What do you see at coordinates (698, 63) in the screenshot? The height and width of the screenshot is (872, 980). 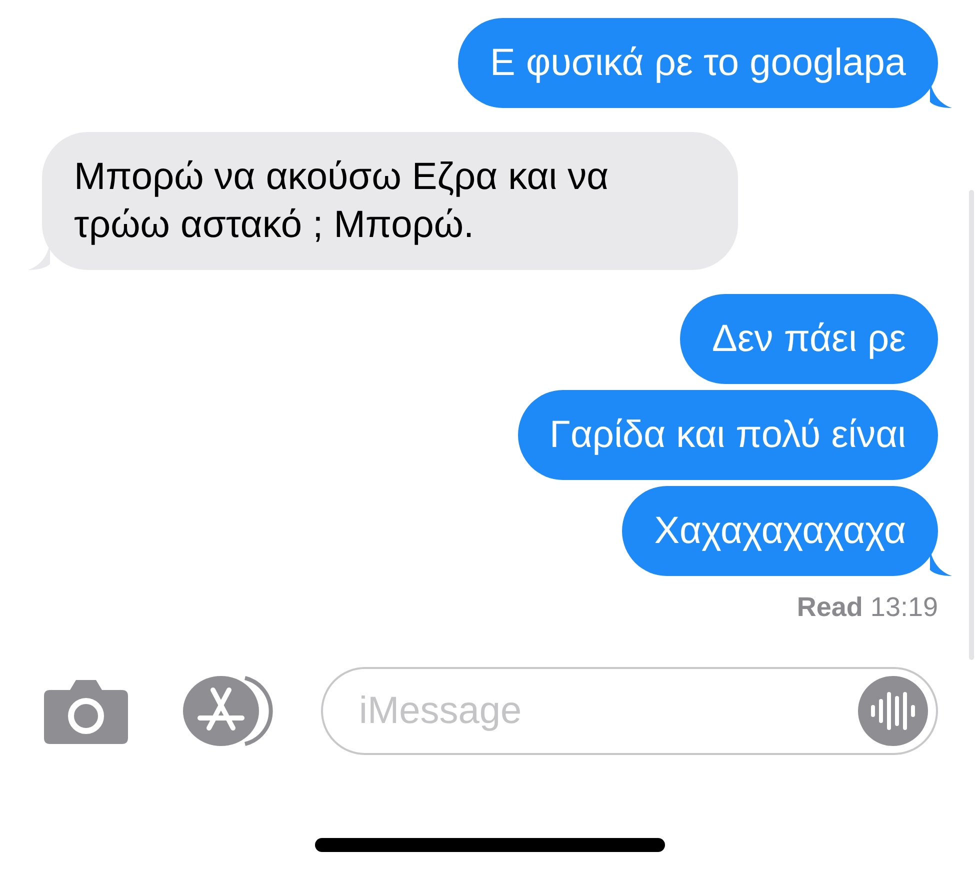 I see `message-bubble: Ε φυσικά ρε το googlapa` at bounding box center [698, 63].